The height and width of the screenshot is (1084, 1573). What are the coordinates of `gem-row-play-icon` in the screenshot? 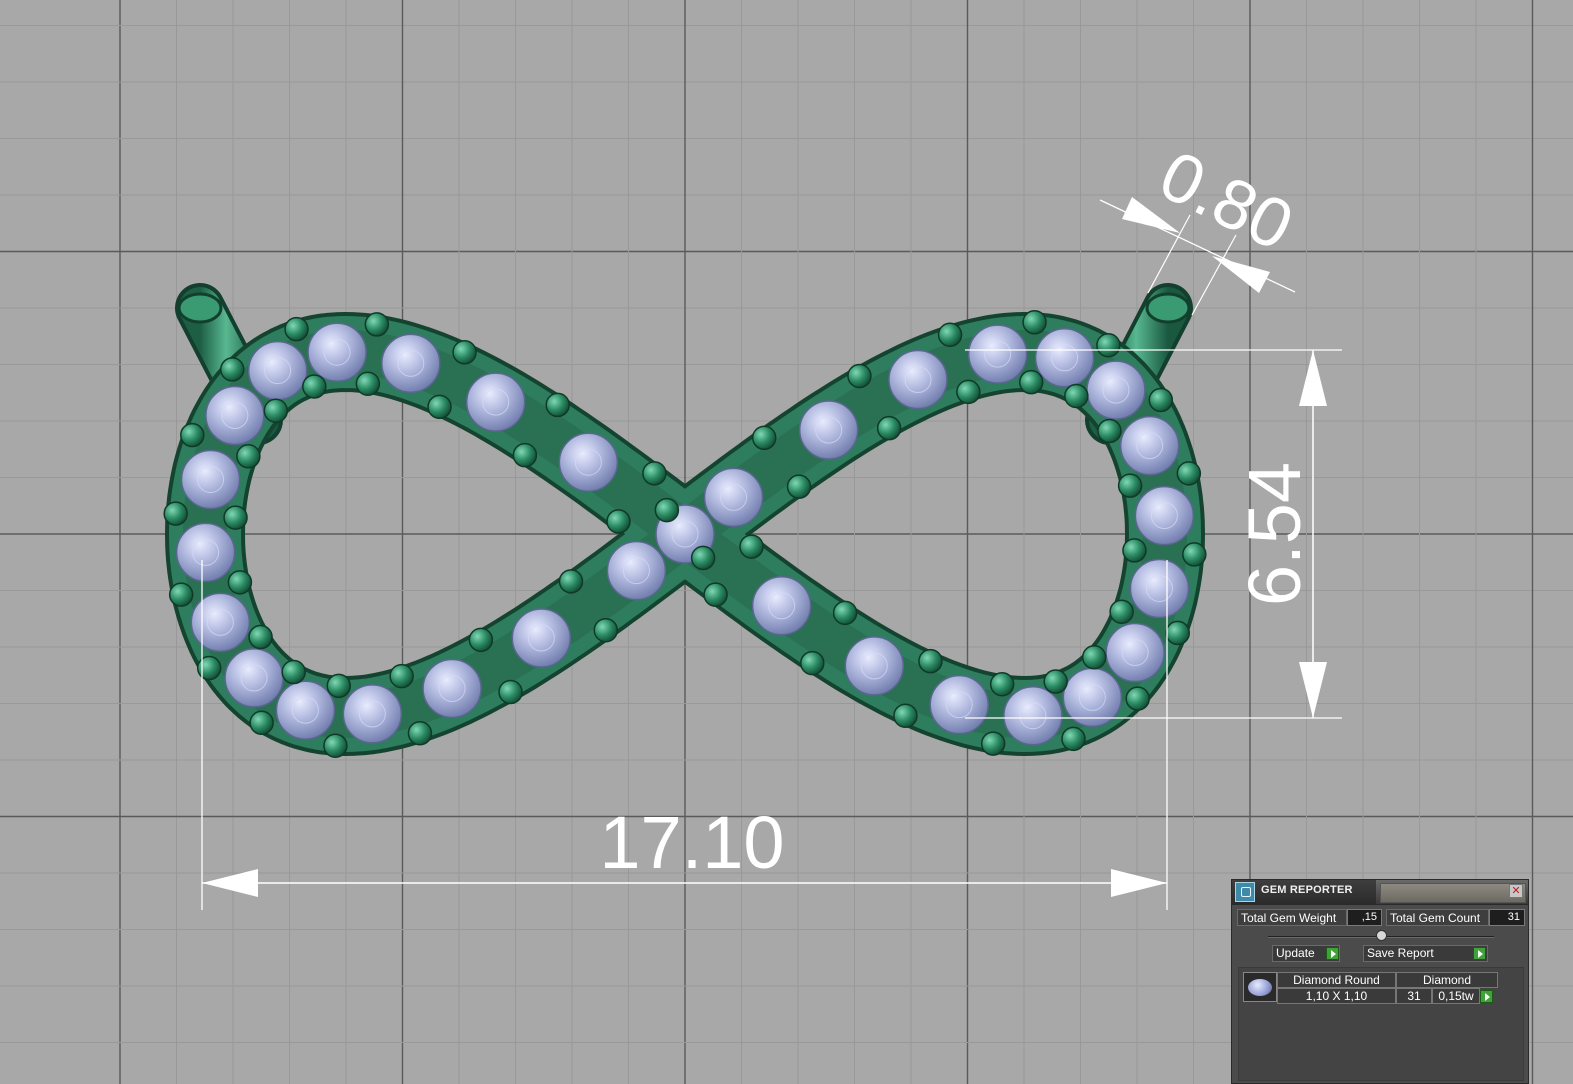 It's located at (1486, 996).